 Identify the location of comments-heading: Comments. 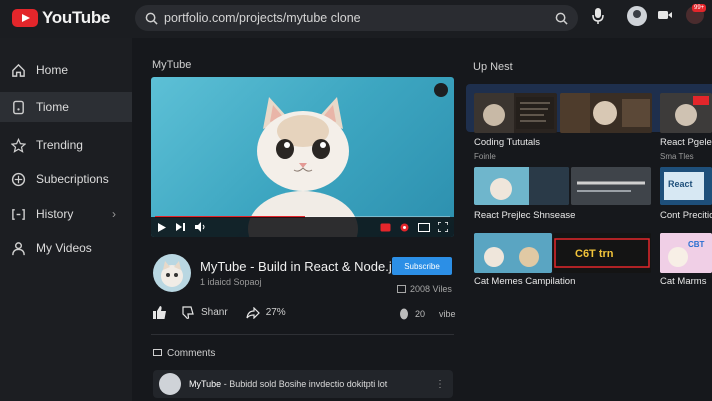
(184, 353).